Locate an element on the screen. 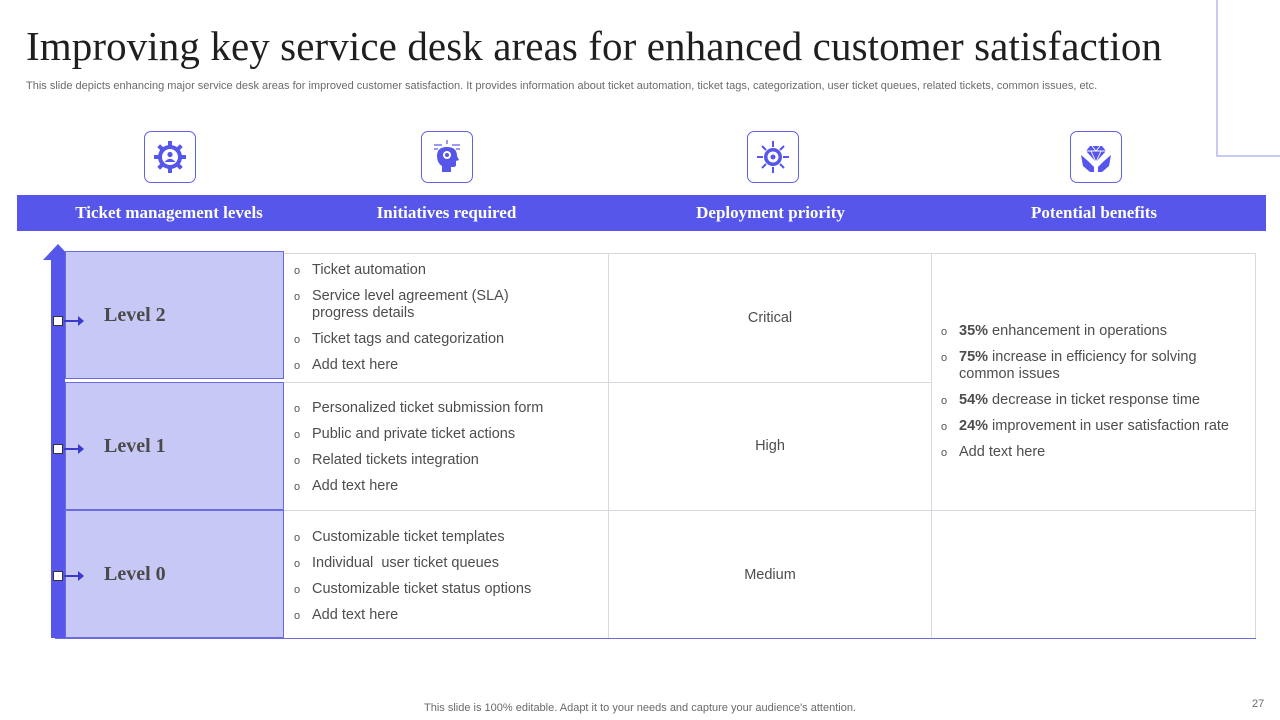 Image resolution: width=1280 pixels, height=720 pixels. head-idea-icon is located at coordinates (447, 157).